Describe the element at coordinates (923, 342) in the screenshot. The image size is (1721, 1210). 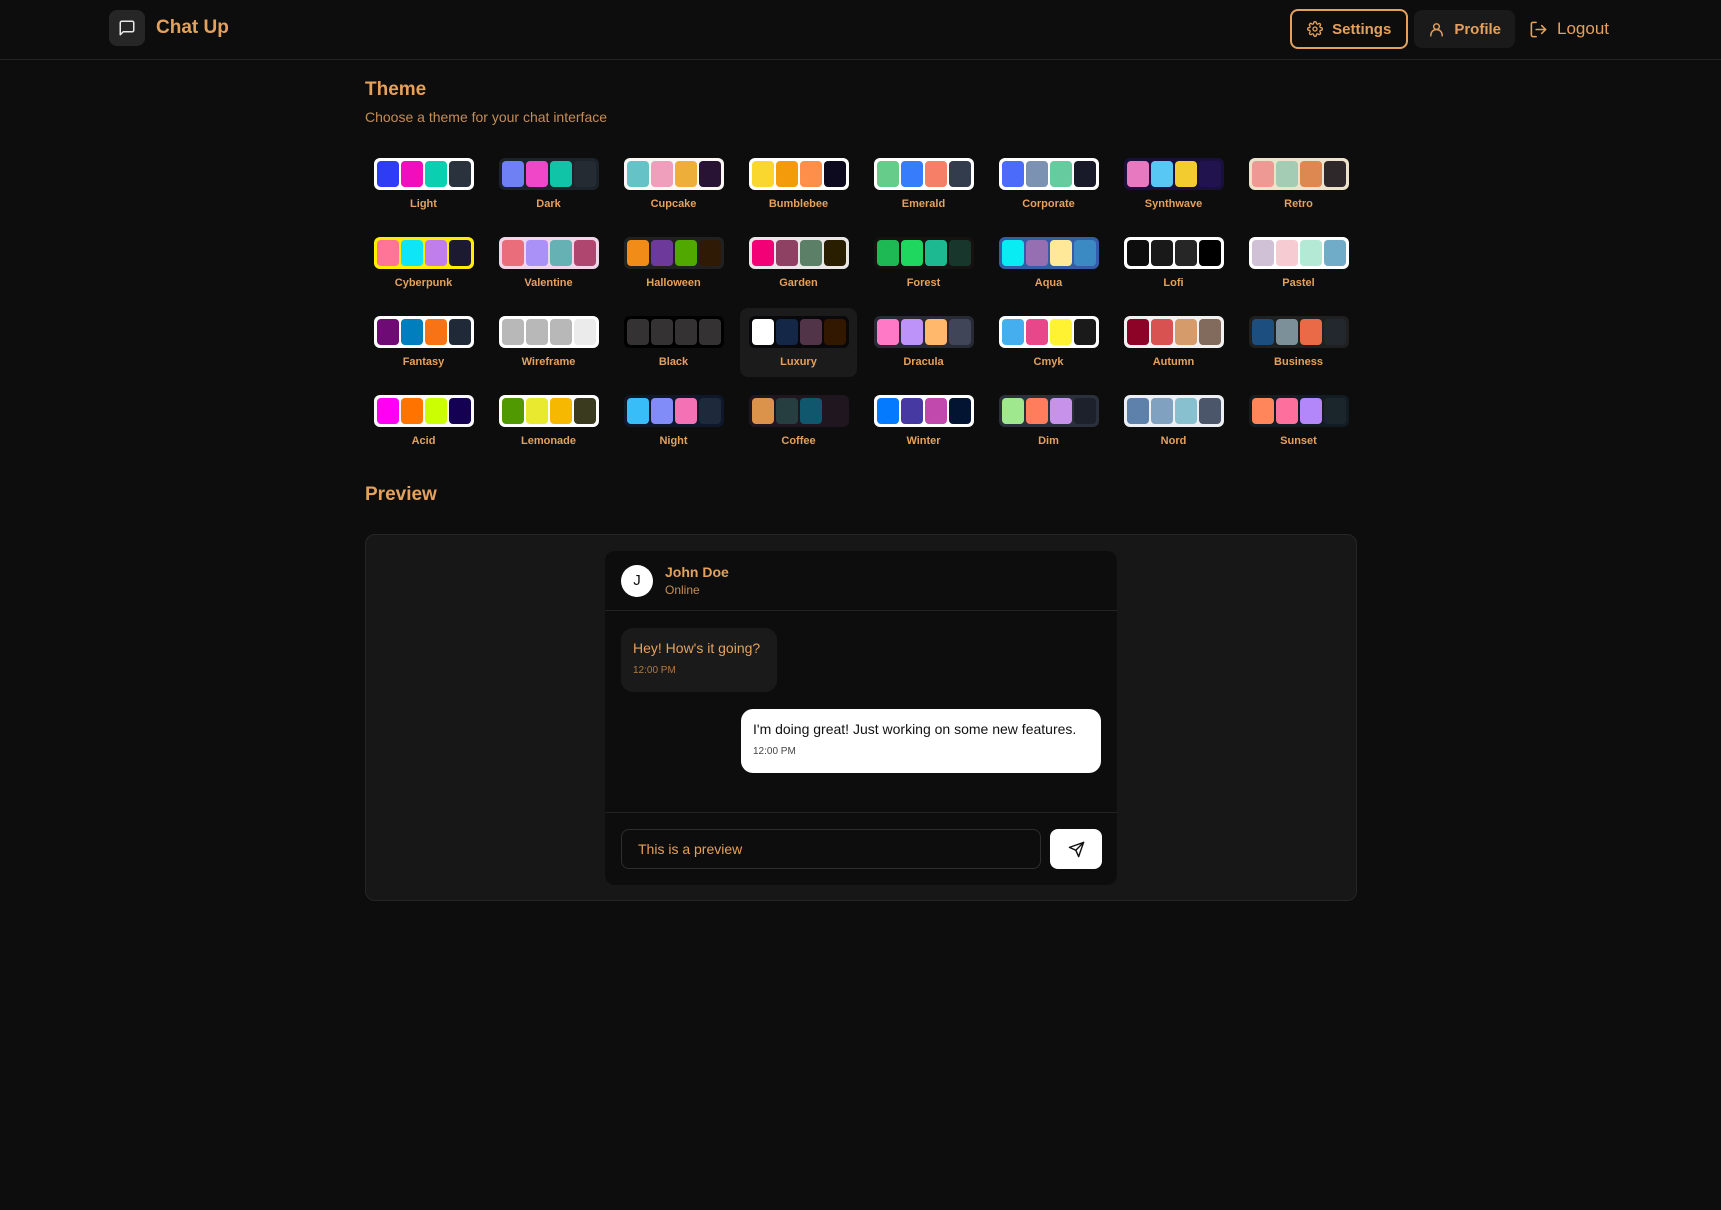
I see `theme-option-dracula: Dracula` at that location.